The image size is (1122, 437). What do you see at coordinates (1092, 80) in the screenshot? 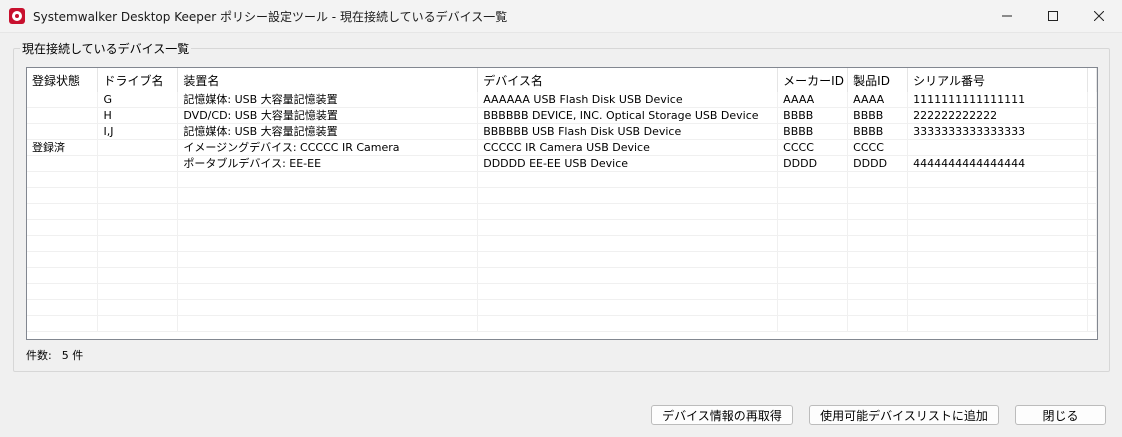
I see `column-header-filler` at bounding box center [1092, 80].